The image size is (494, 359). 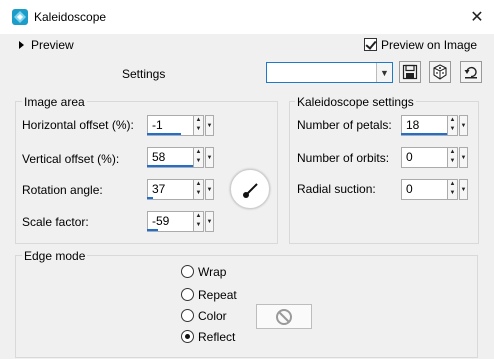 I want to click on radial-suction-menu-button: ▼, so click(x=463, y=189).